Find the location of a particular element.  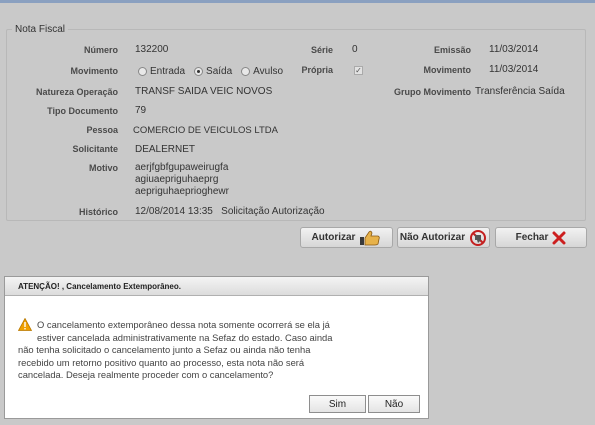

radio-entrada-label: Entrada is located at coordinates (168, 71).